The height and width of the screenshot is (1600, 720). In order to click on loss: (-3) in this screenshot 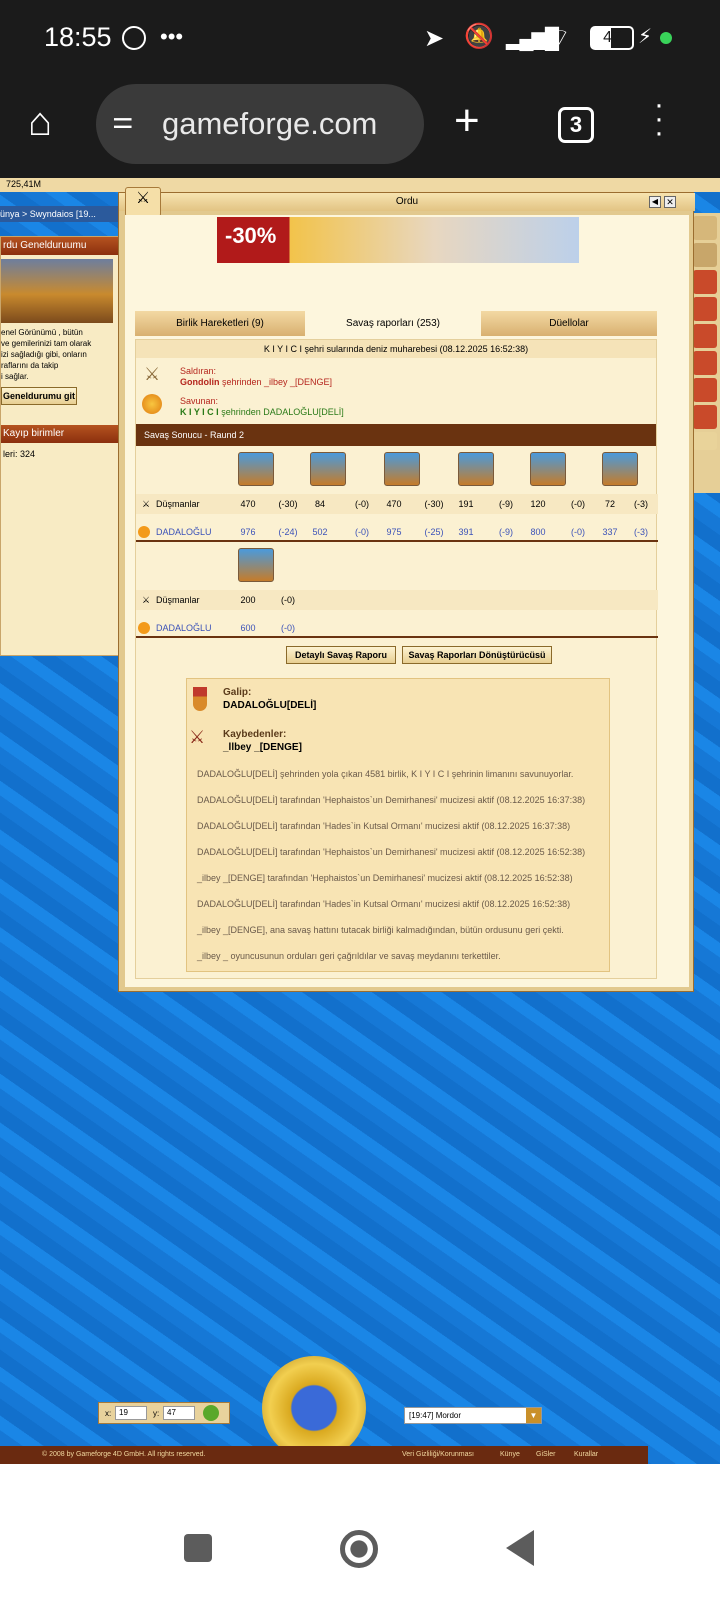, I will do `click(641, 532)`.